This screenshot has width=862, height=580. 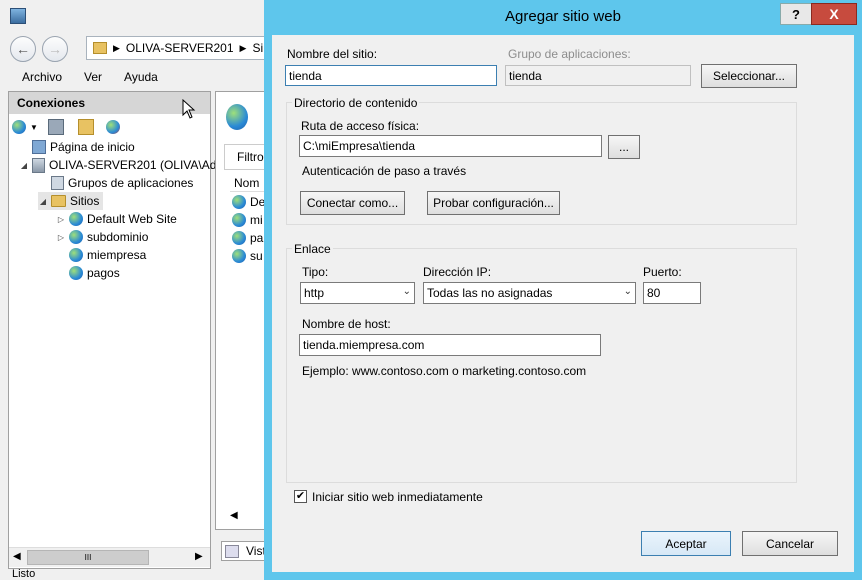 What do you see at coordinates (247, 220) in the screenshot?
I see `site-row: mi` at bounding box center [247, 220].